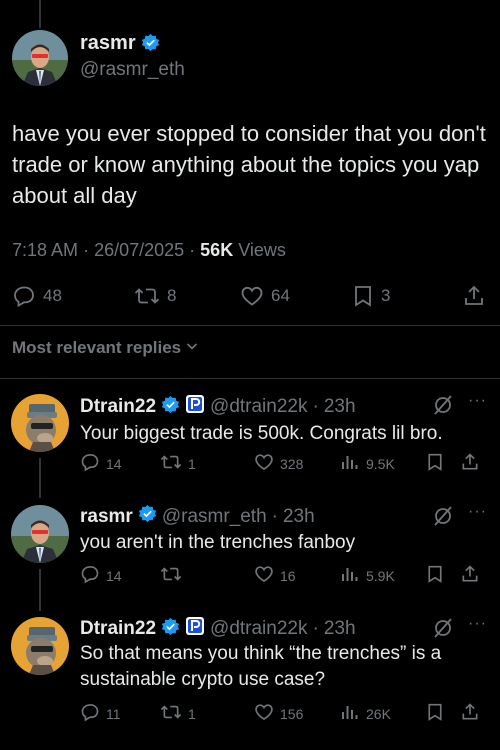 The height and width of the screenshot is (750, 500). What do you see at coordinates (40, 14) in the screenshot?
I see `thread-line-top` at bounding box center [40, 14].